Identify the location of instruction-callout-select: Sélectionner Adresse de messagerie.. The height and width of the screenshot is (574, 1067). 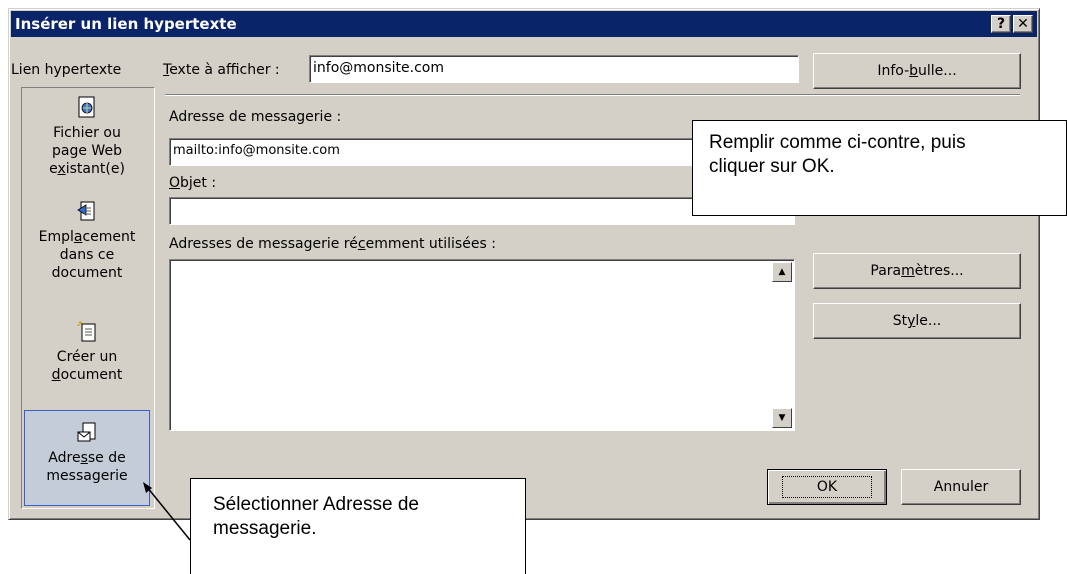
(358, 526).